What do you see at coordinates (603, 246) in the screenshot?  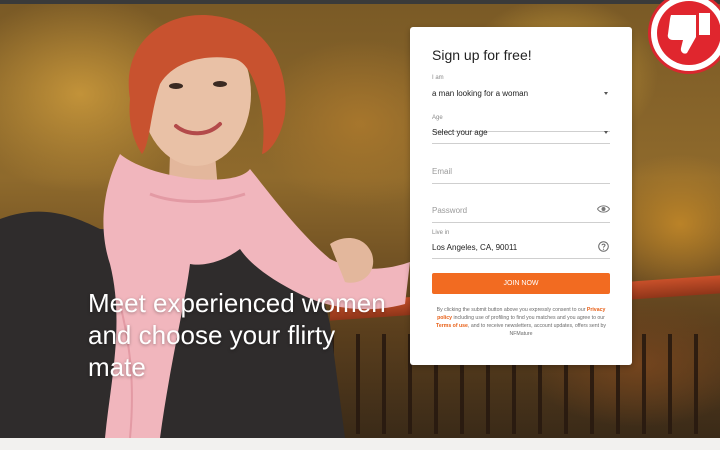 I see `question-circle-icon` at bounding box center [603, 246].